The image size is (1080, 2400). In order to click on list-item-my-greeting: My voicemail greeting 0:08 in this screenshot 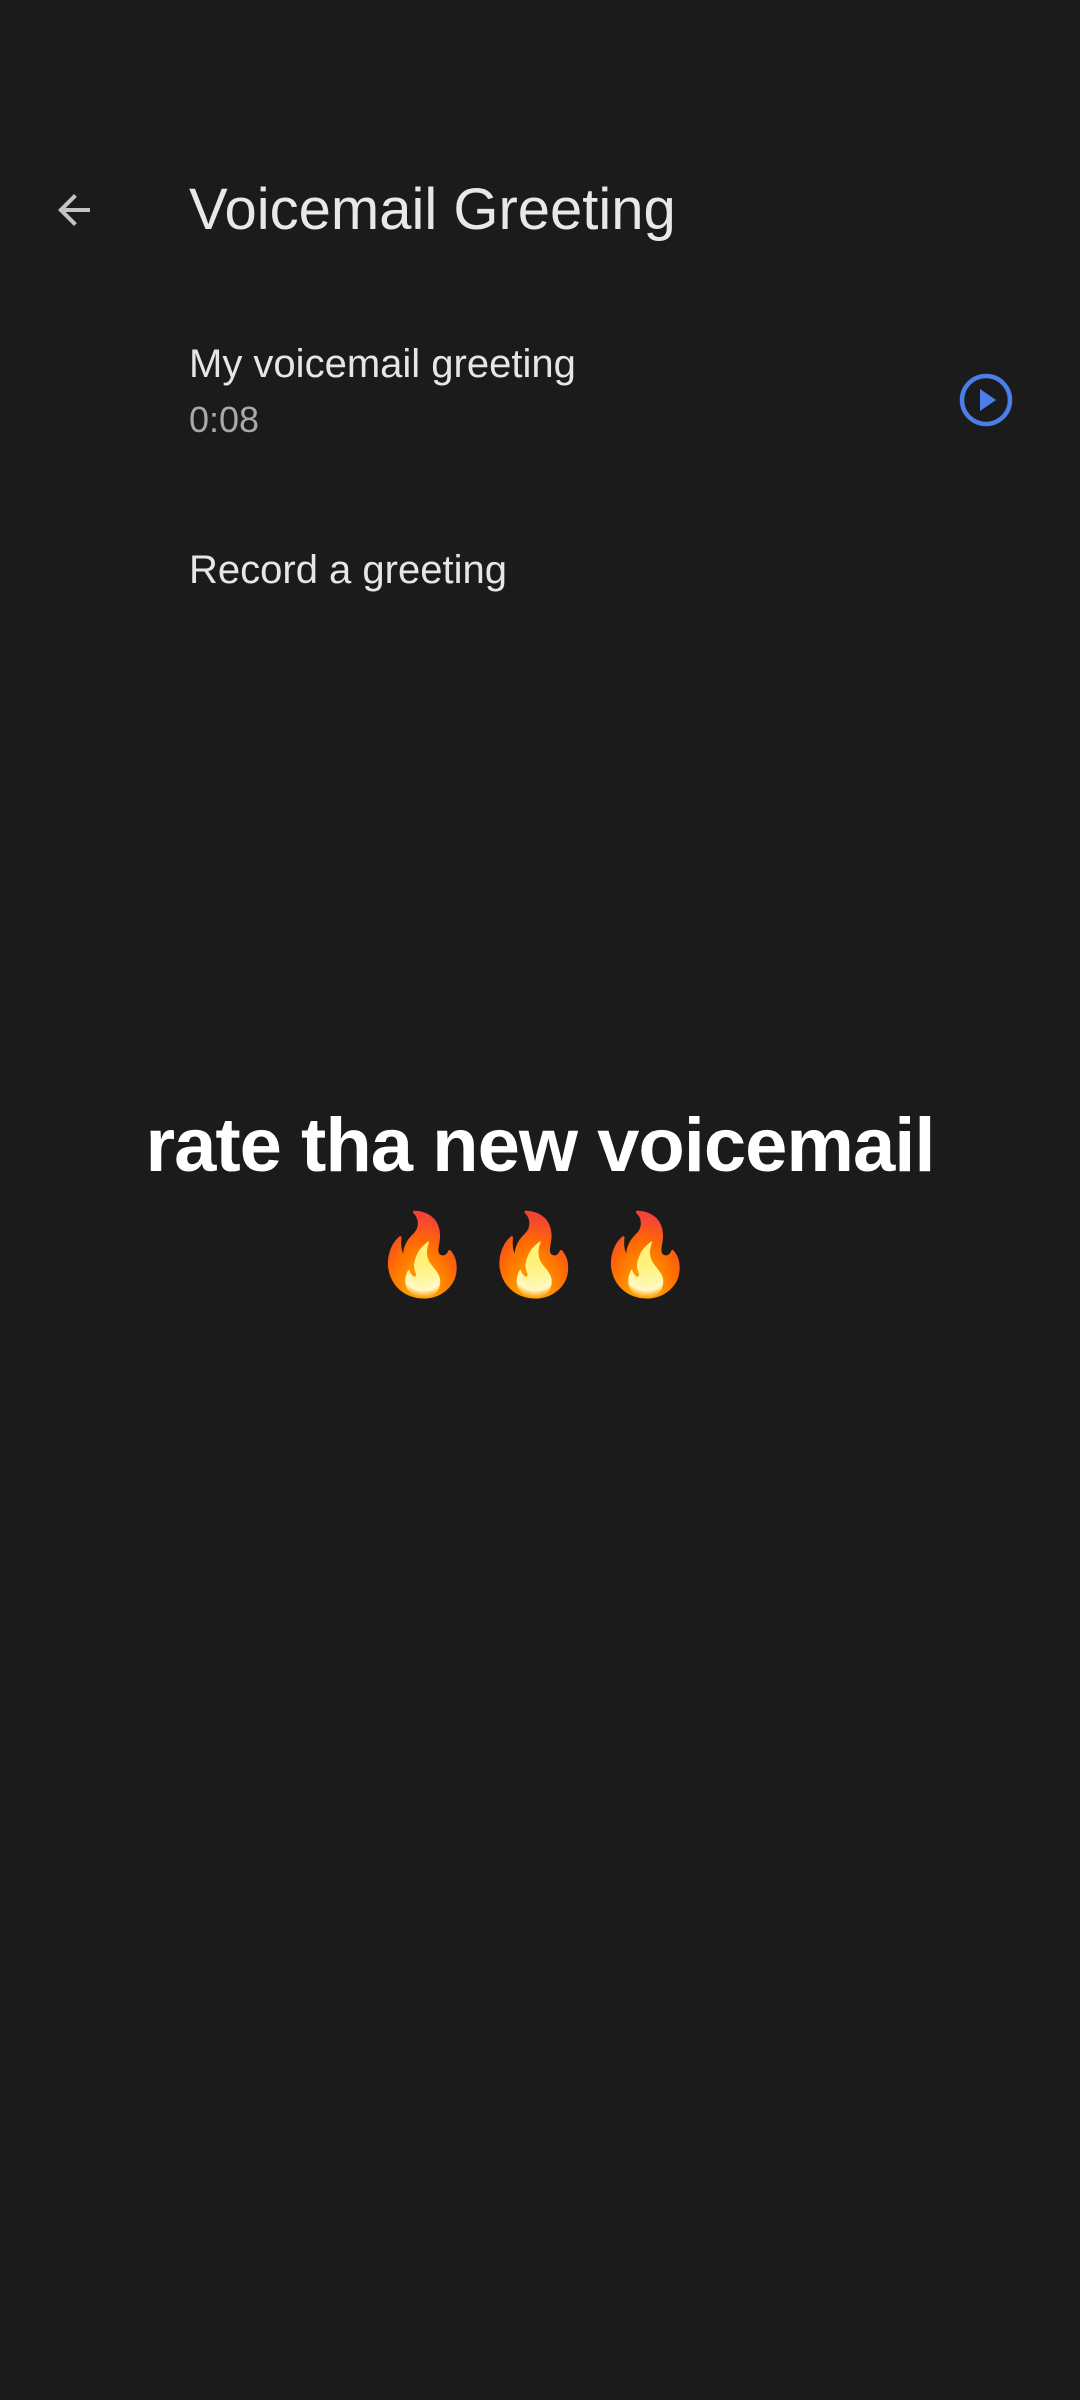, I will do `click(540, 395)`.